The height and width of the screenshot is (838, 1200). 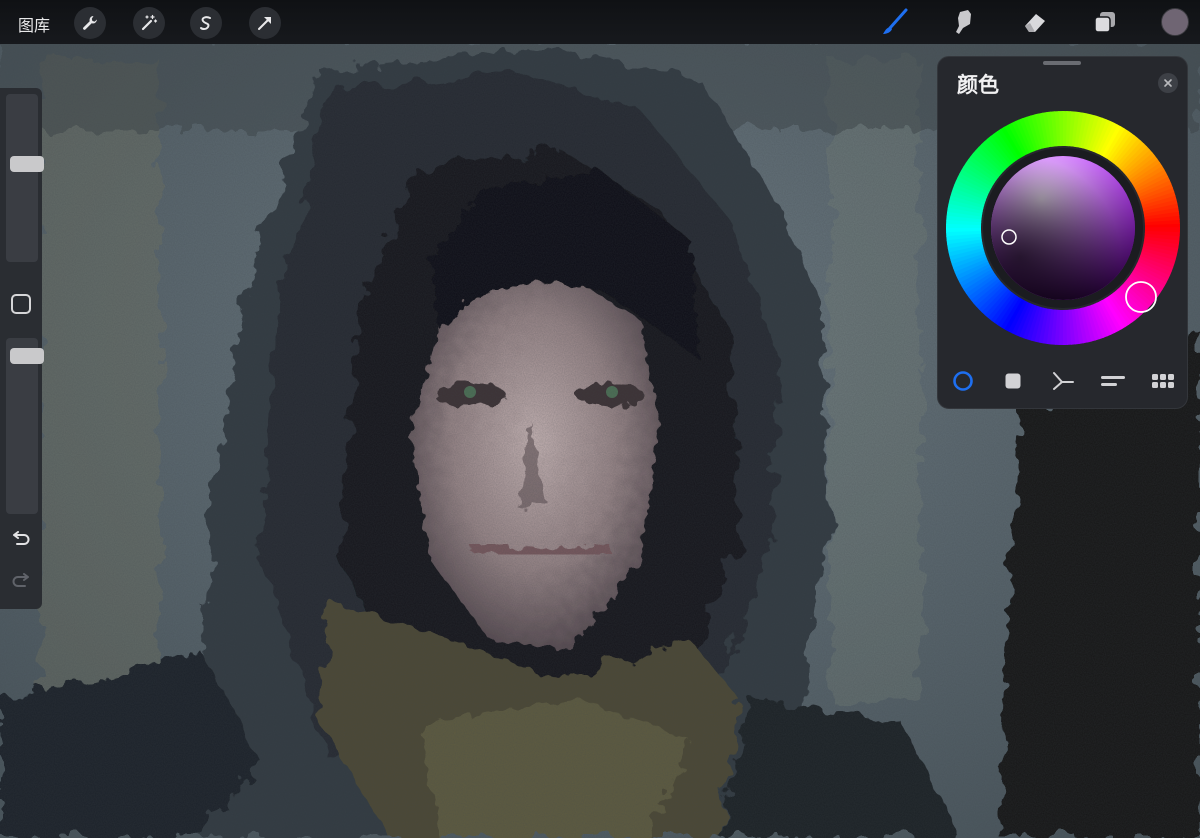 I want to click on color-disc, so click(x=1063, y=228).